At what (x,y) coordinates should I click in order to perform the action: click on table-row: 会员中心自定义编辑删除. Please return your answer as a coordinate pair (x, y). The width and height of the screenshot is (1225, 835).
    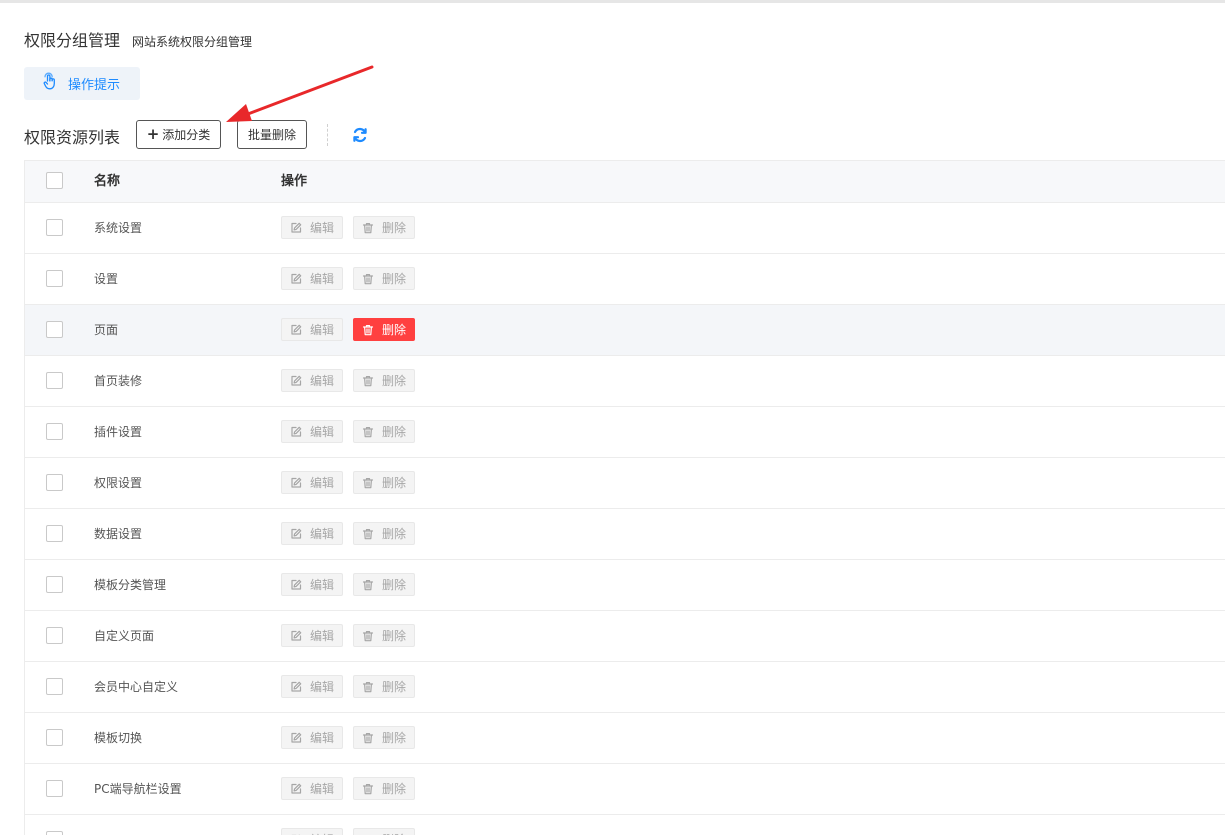
    Looking at the image, I should click on (625, 687).